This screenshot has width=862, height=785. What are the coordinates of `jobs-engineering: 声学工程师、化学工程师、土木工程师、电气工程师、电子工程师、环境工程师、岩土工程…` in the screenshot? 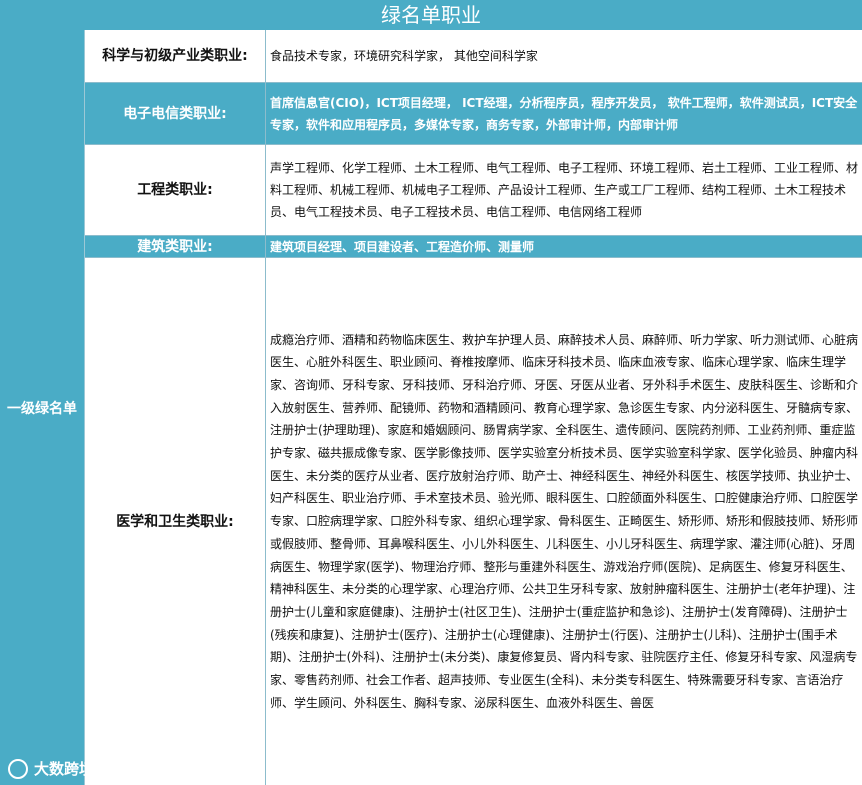 It's located at (564, 190).